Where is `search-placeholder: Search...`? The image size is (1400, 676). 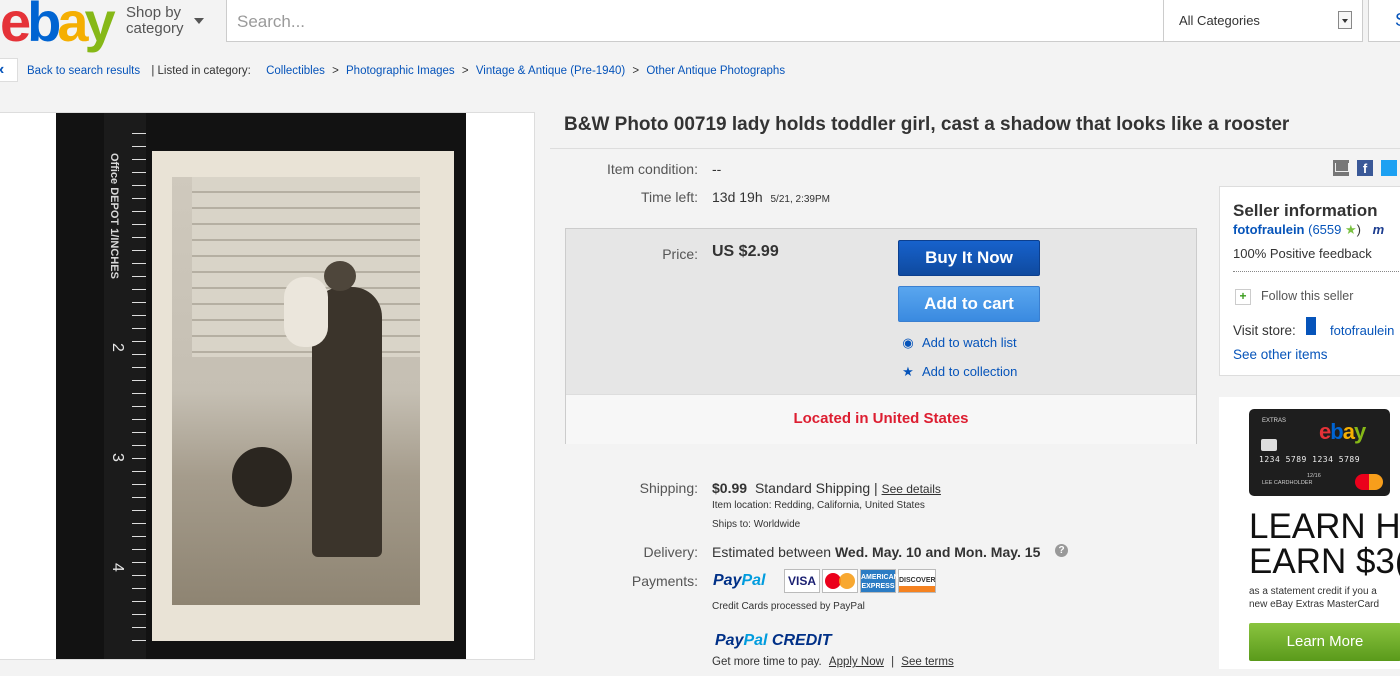
search-placeholder: Search... is located at coordinates (271, 21).